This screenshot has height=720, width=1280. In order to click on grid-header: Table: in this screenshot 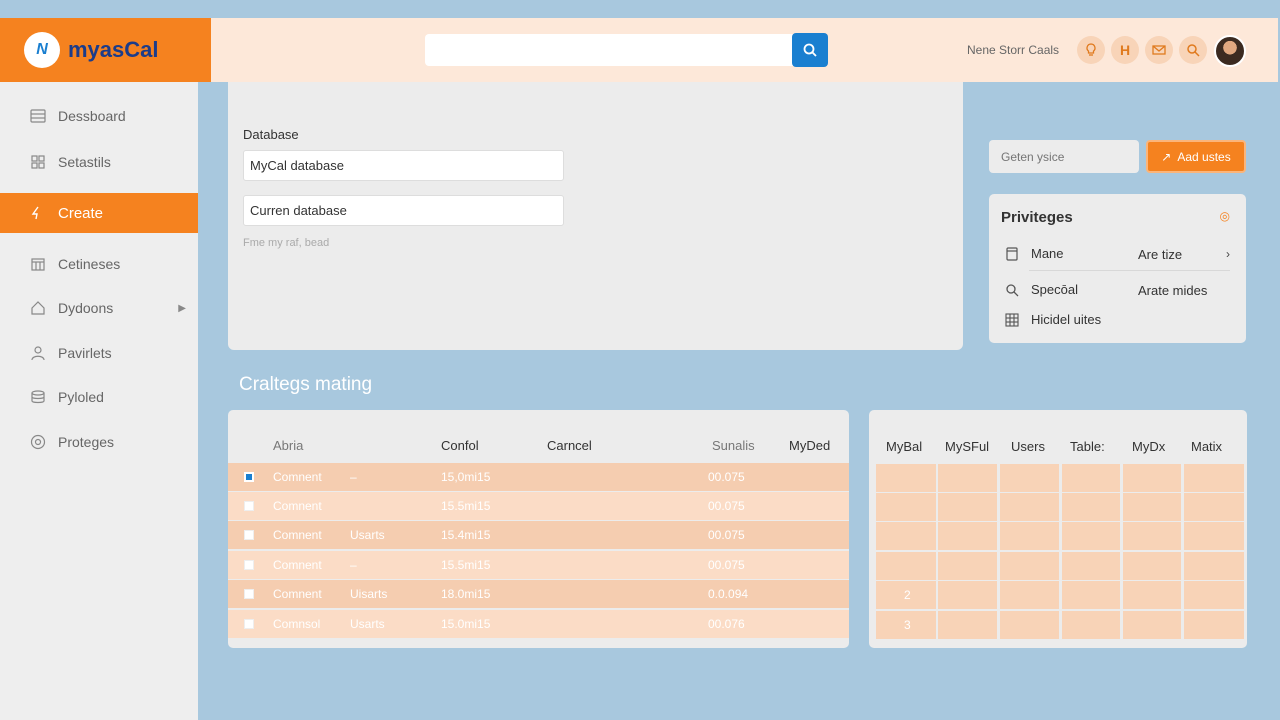, I will do `click(1087, 446)`.